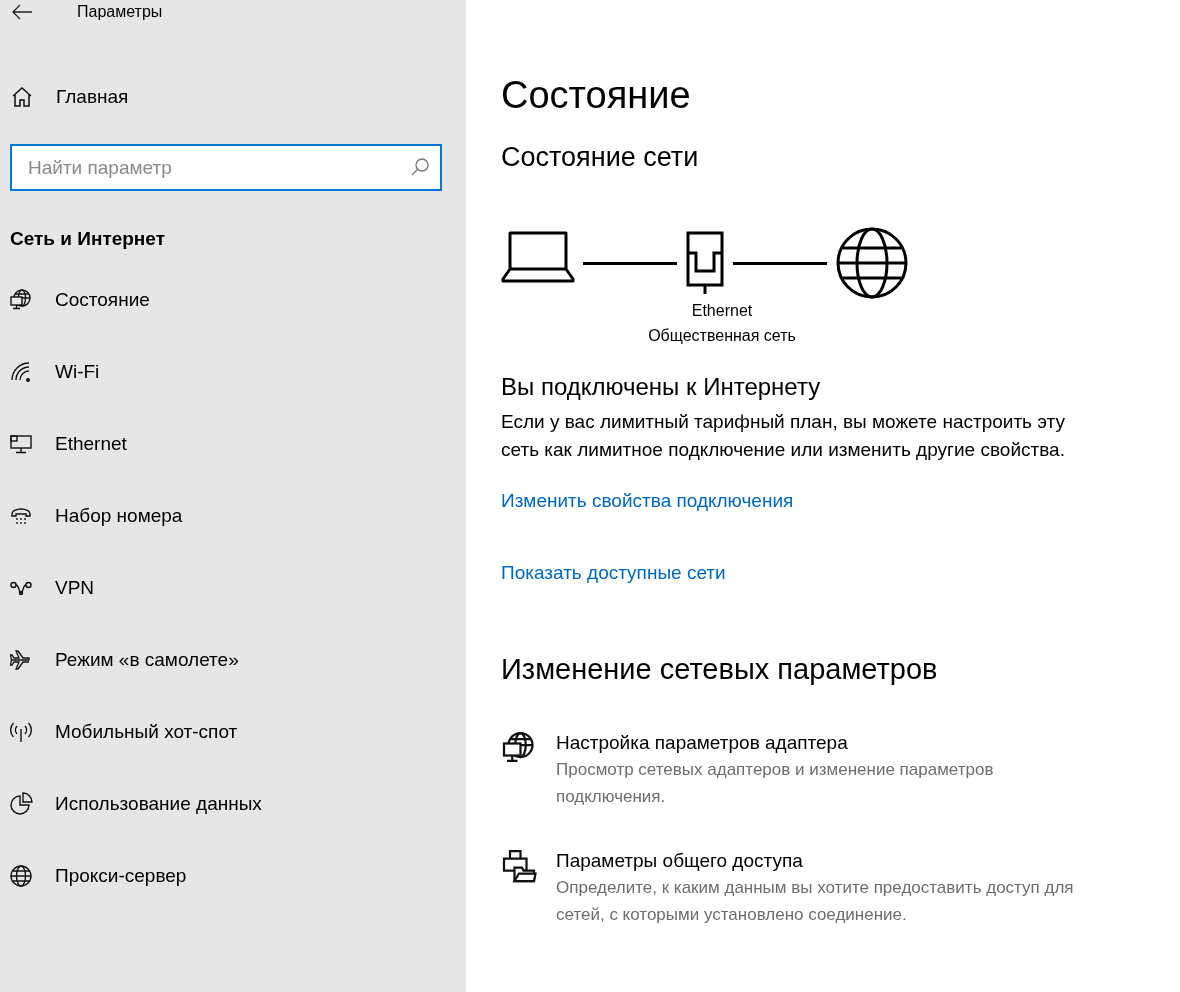 The height and width of the screenshot is (992, 1180). I want to click on connection-heading: Вы подключены к Интернету, so click(661, 387).